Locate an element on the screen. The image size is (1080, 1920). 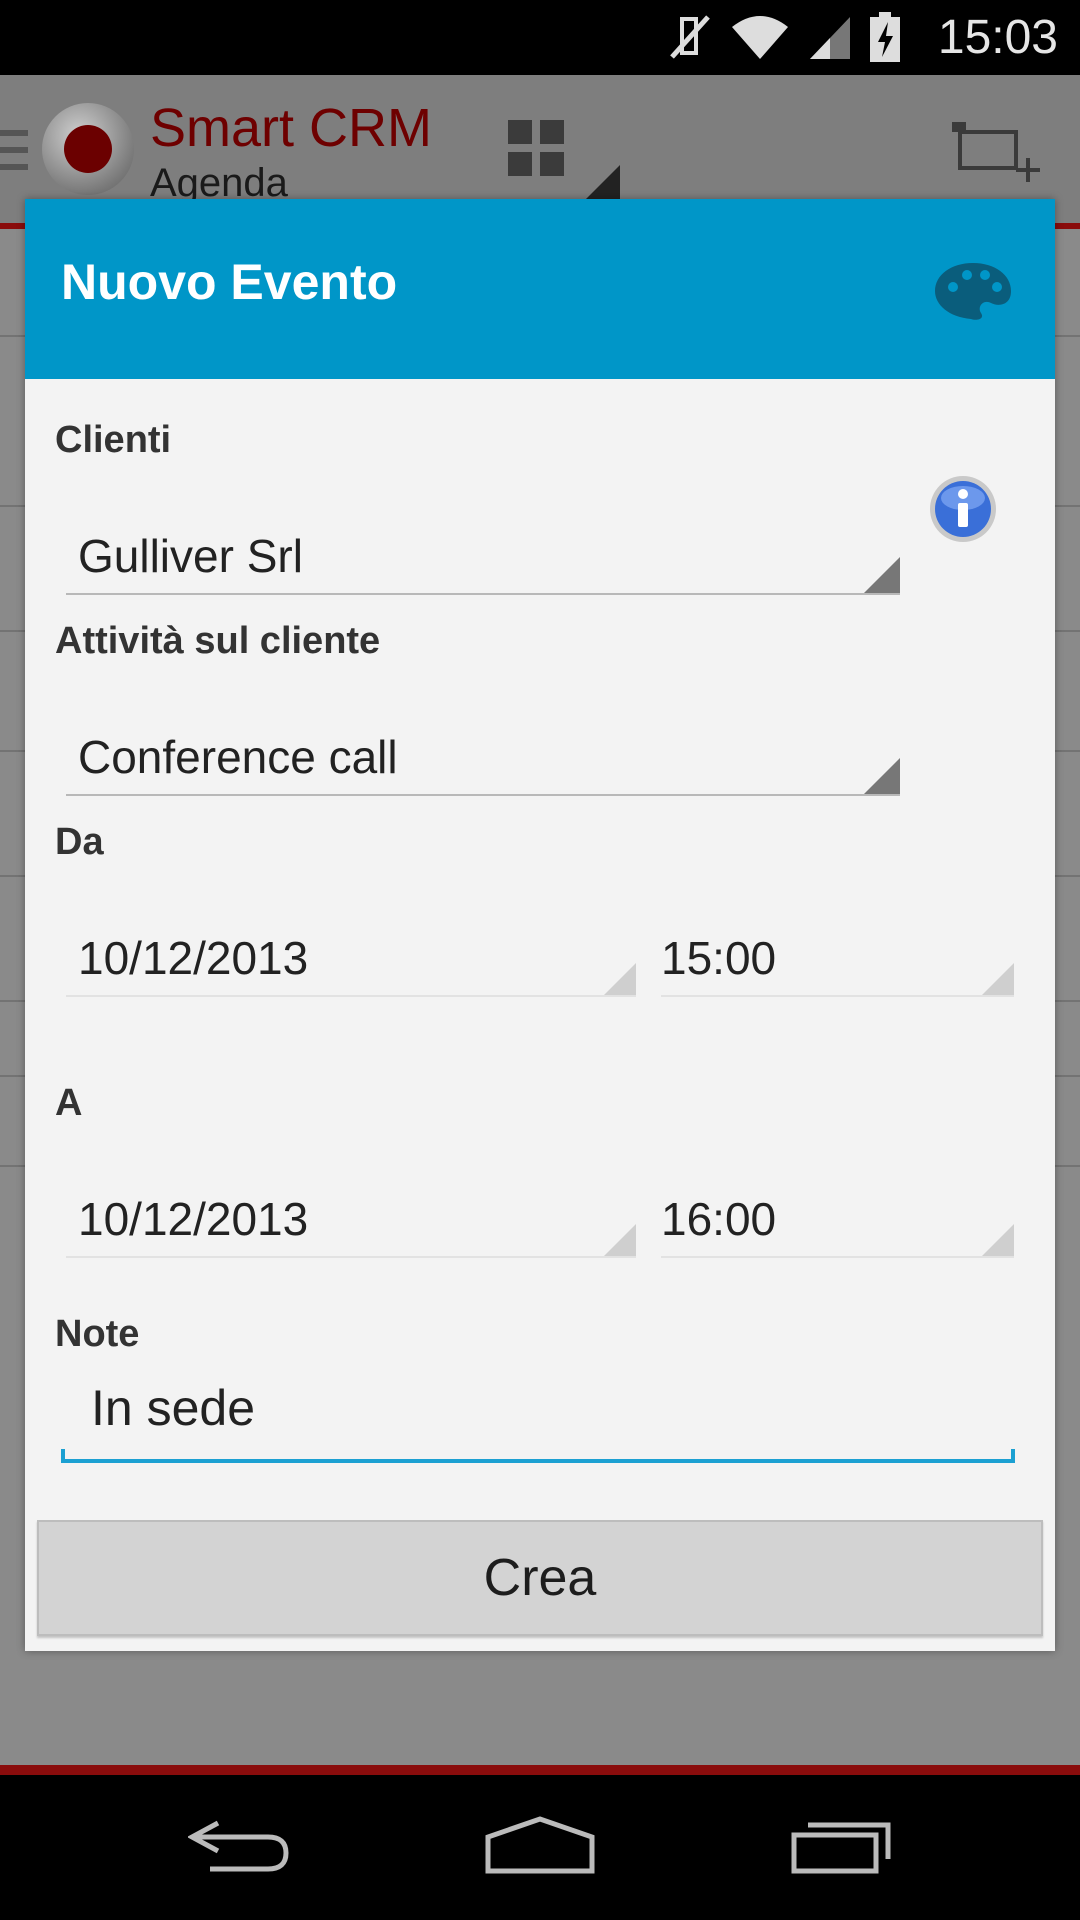
note-input: In sede is located at coordinates (538, 1415).